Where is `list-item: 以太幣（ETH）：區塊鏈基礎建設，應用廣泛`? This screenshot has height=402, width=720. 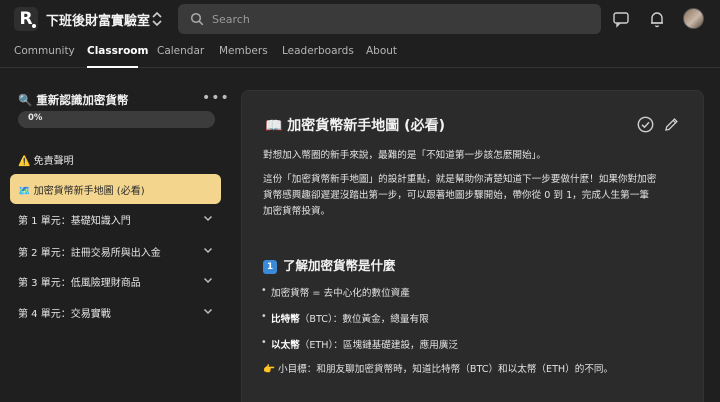 list-item: 以太幣（ETH）：區塊鏈基礎建設，應用廣泛 is located at coordinates (360, 344).